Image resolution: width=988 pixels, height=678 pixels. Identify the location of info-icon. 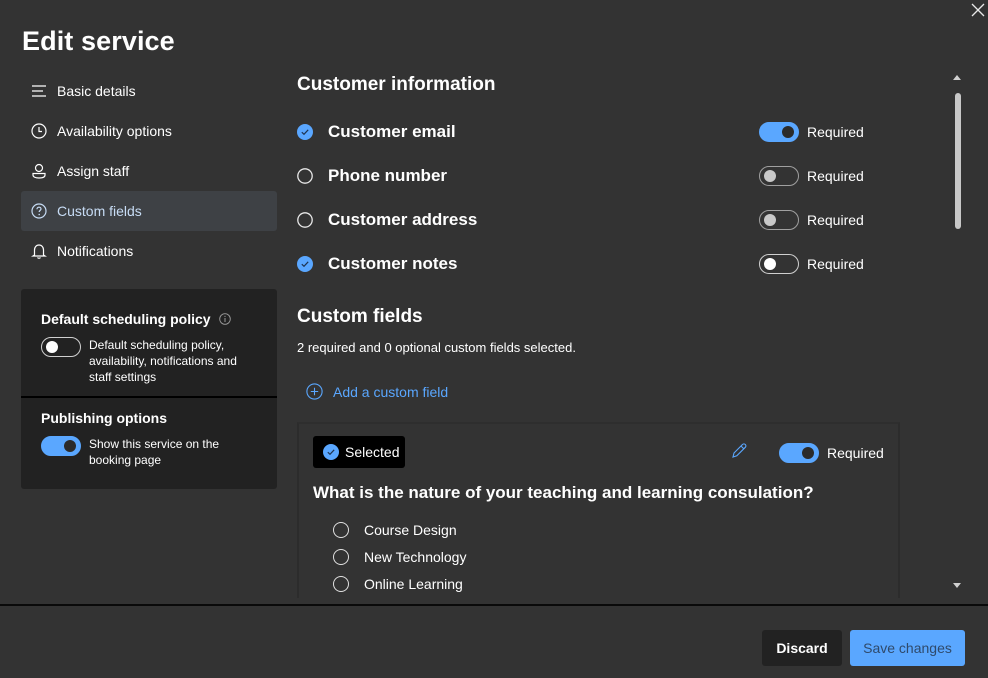
(224, 319).